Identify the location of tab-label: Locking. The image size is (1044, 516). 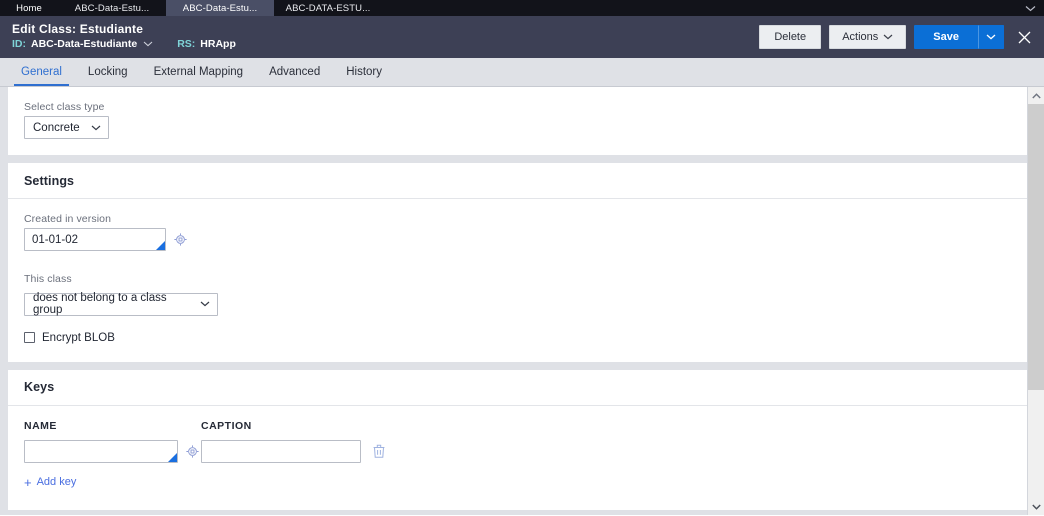
(107, 72).